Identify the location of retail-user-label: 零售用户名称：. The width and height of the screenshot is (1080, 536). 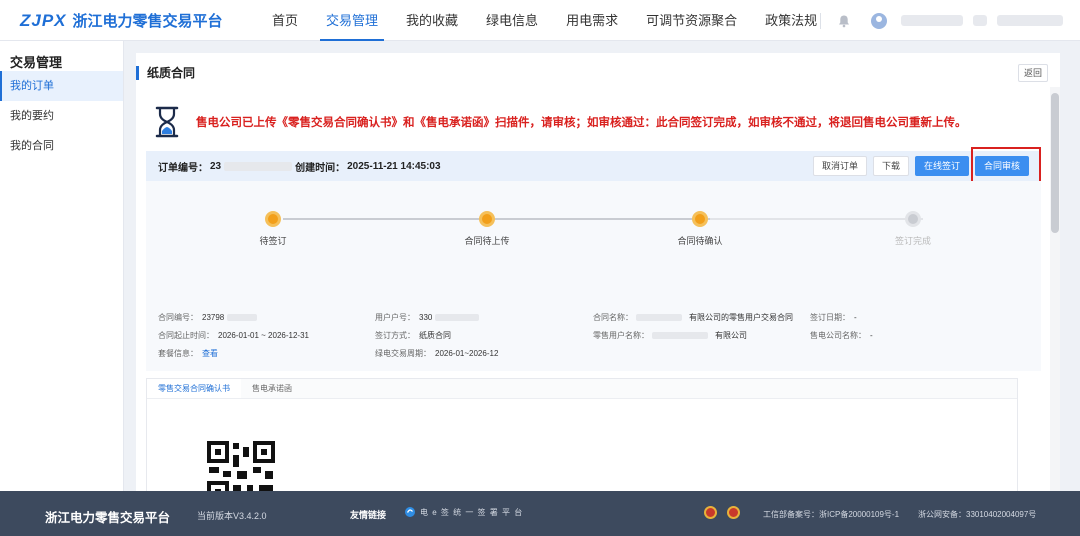
(621, 335).